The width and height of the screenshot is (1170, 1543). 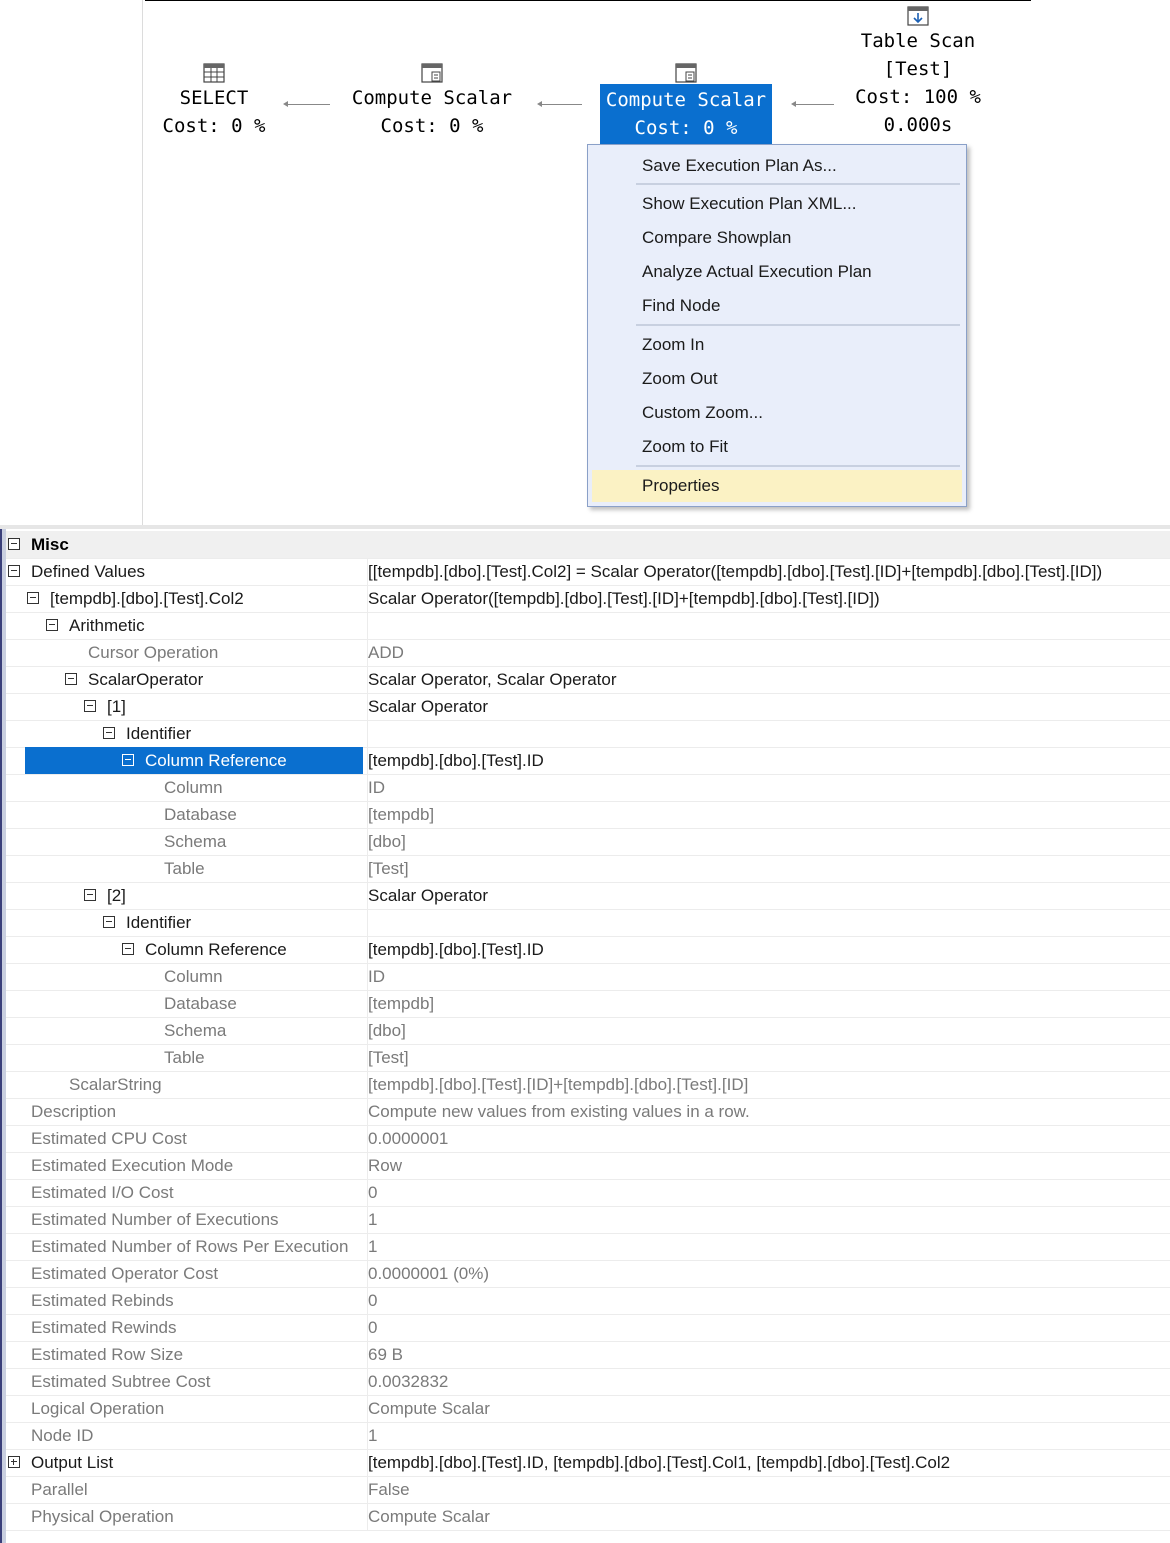 What do you see at coordinates (588, 842) in the screenshot?
I see `prop-row-schema-1: Schema [dbo]` at bounding box center [588, 842].